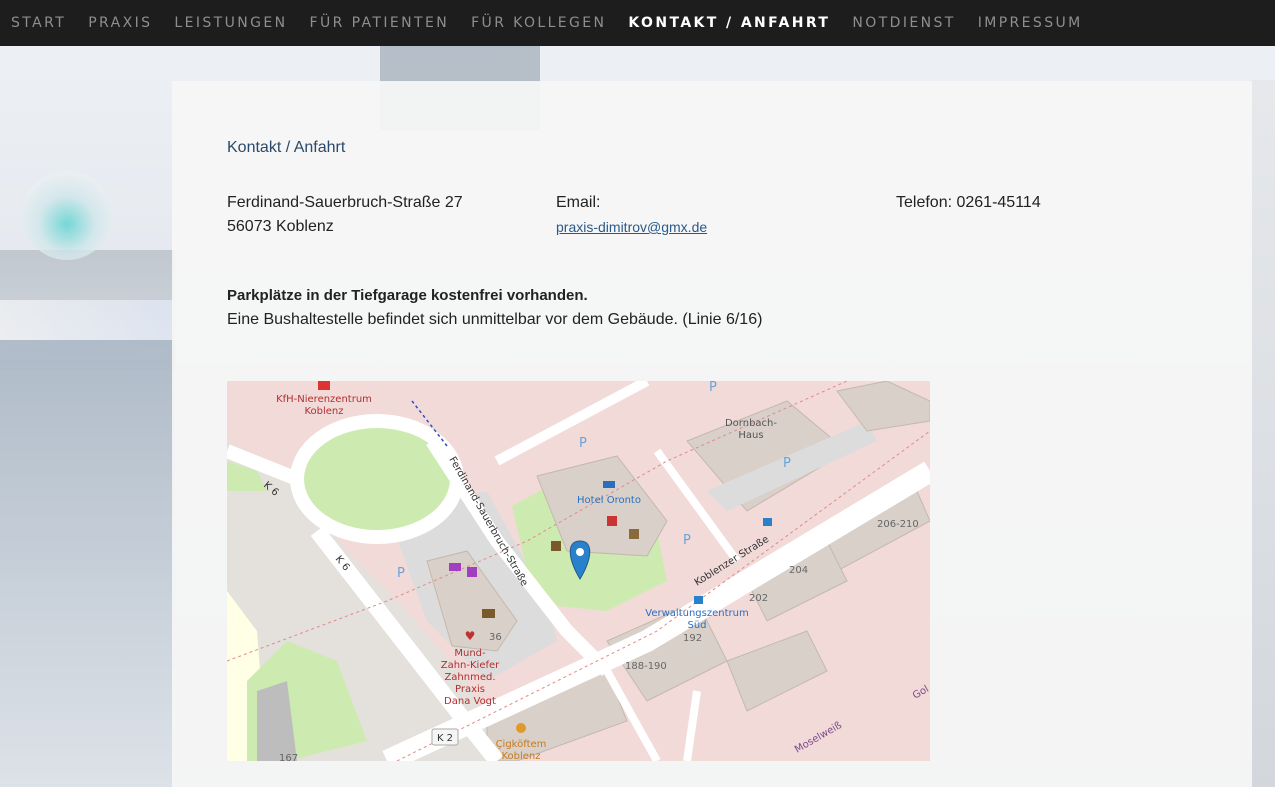  I want to click on map-label-mund-2: Zahn-Kiefer, so click(470, 665).